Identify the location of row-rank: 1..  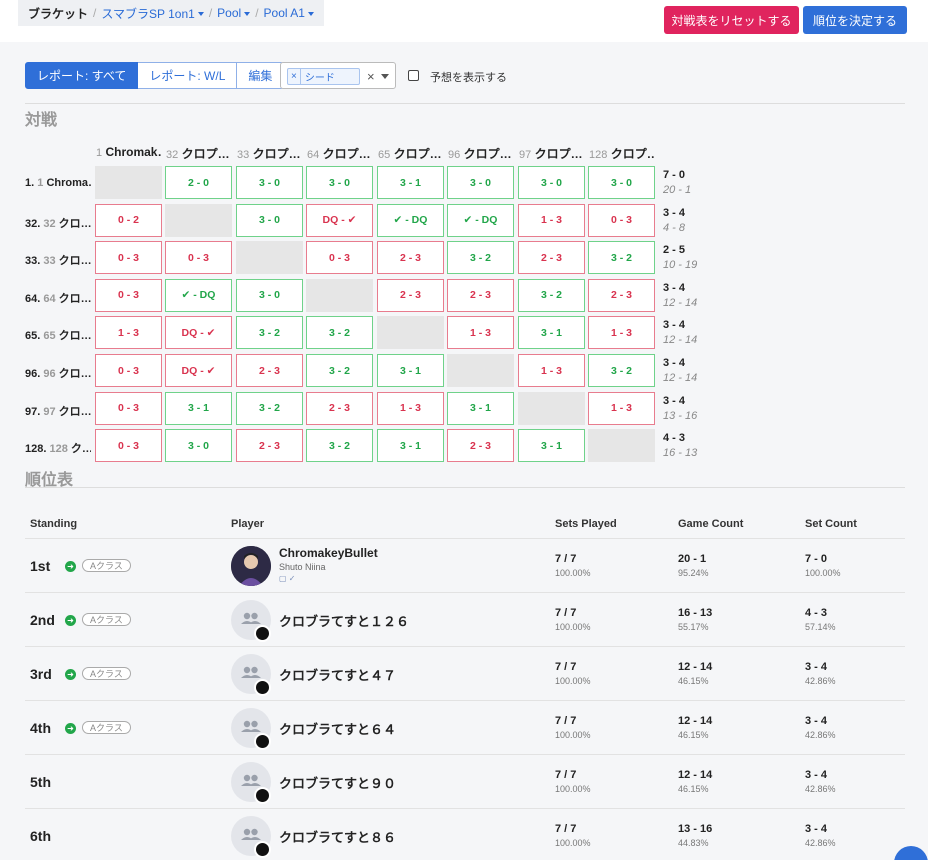
(30, 183).